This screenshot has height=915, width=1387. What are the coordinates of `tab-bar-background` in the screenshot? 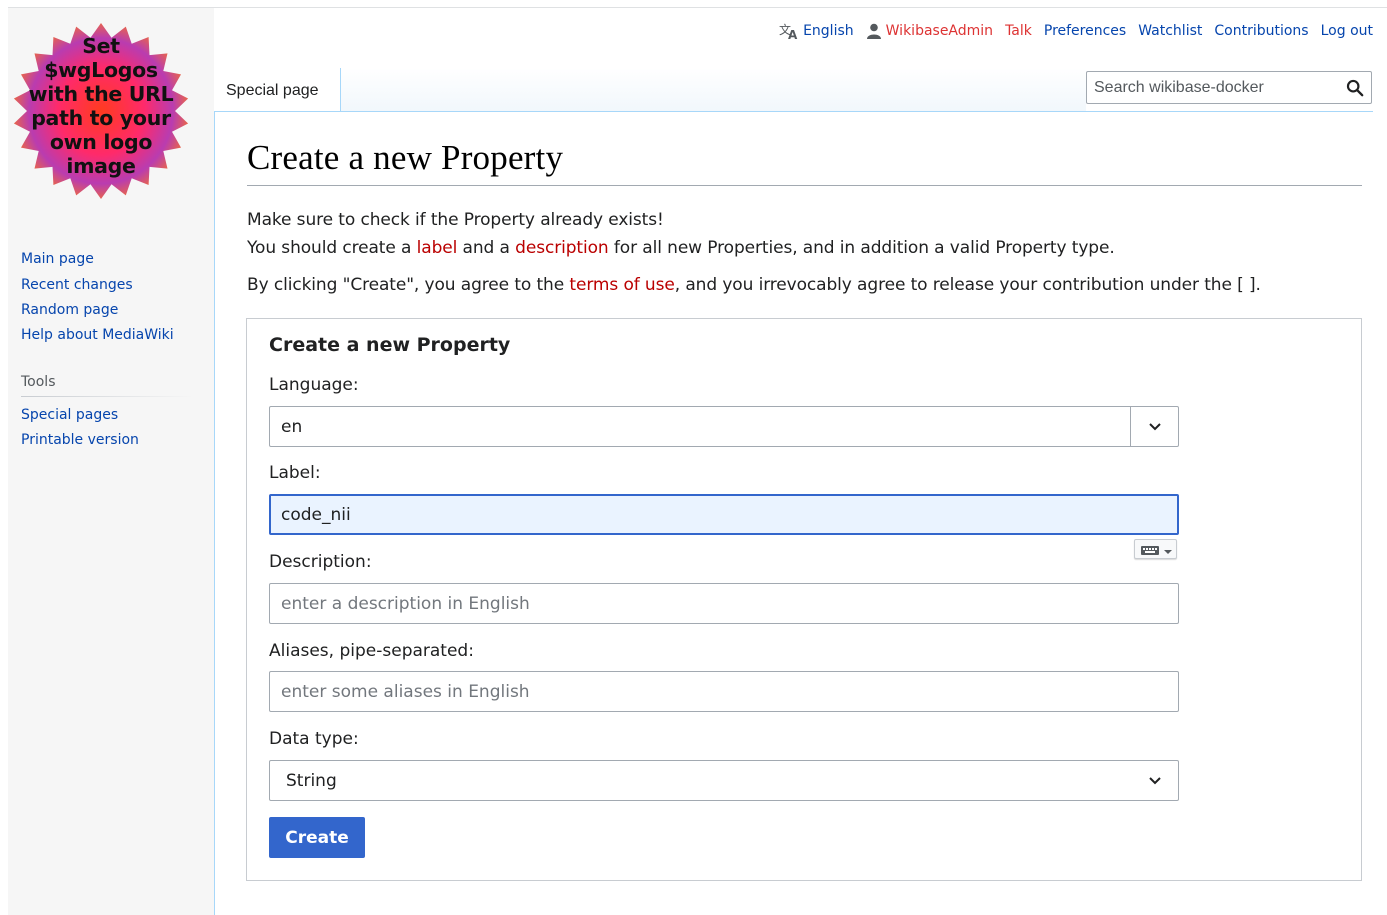 It's located at (713, 89).